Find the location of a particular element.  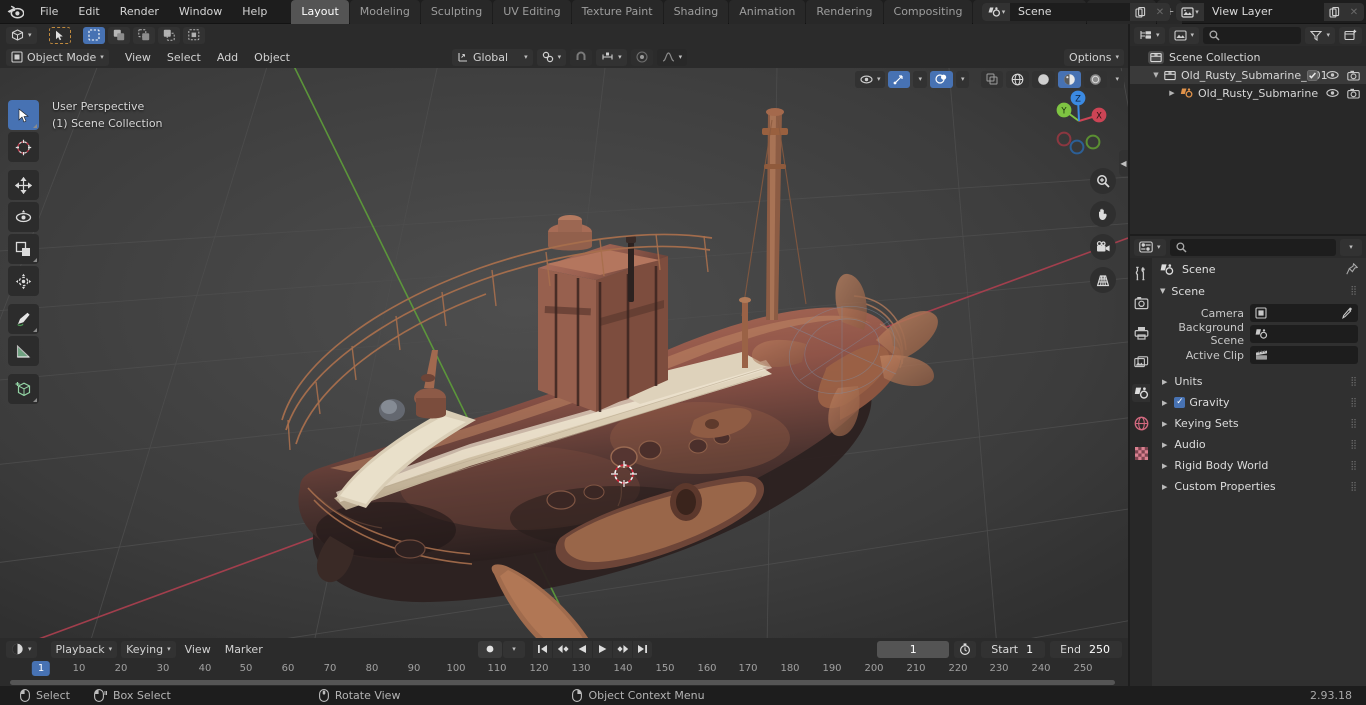

tab-uv-editing: UV Editing is located at coordinates (532, 12).